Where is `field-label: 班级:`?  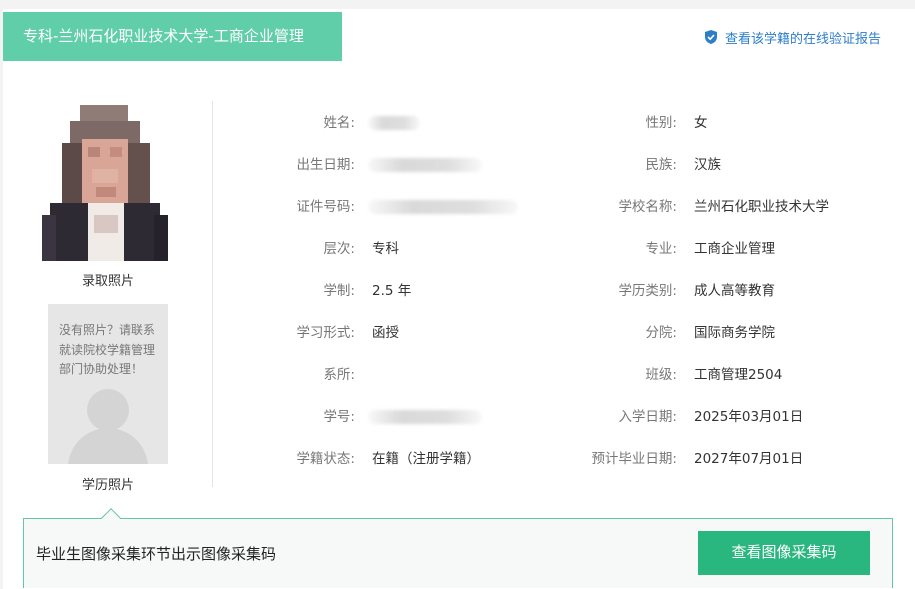 field-label: 班级: is located at coordinates (661, 375).